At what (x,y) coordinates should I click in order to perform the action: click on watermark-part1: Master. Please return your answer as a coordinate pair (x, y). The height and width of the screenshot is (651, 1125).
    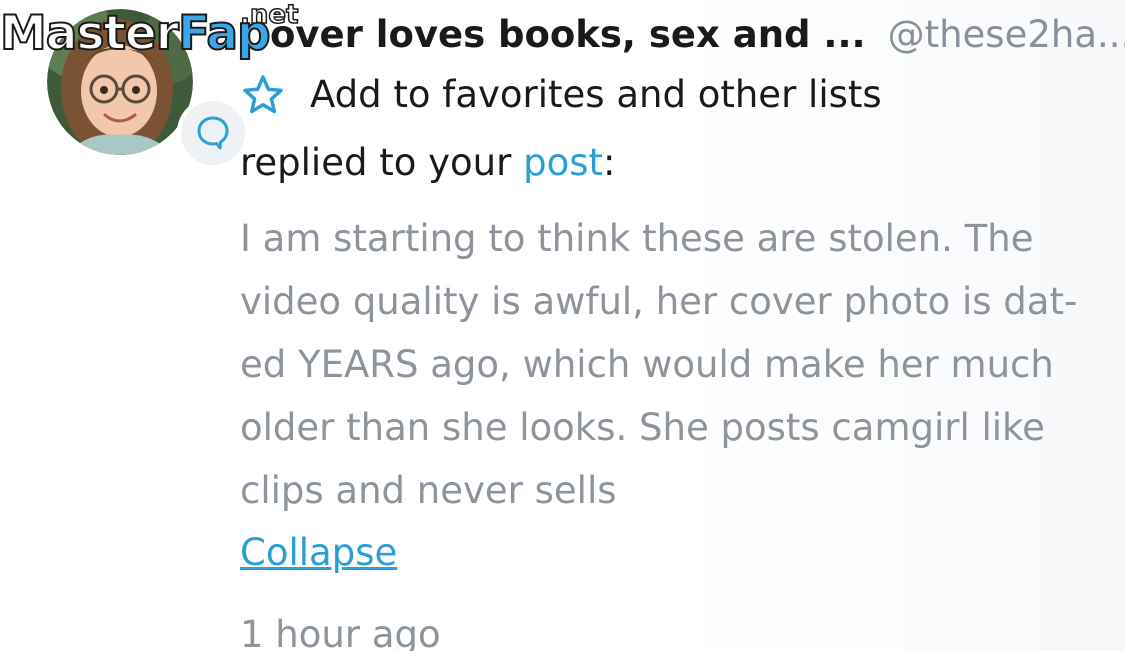
    Looking at the image, I should click on (90, 33).